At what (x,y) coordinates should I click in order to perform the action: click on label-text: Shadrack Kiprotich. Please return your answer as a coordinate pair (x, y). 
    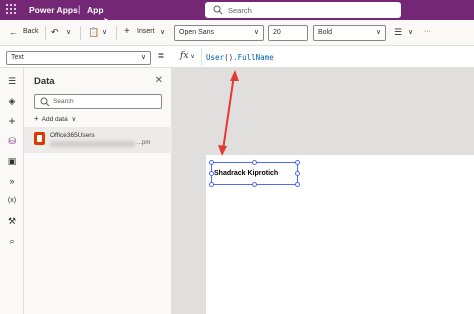
    Looking at the image, I should click on (246, 173).